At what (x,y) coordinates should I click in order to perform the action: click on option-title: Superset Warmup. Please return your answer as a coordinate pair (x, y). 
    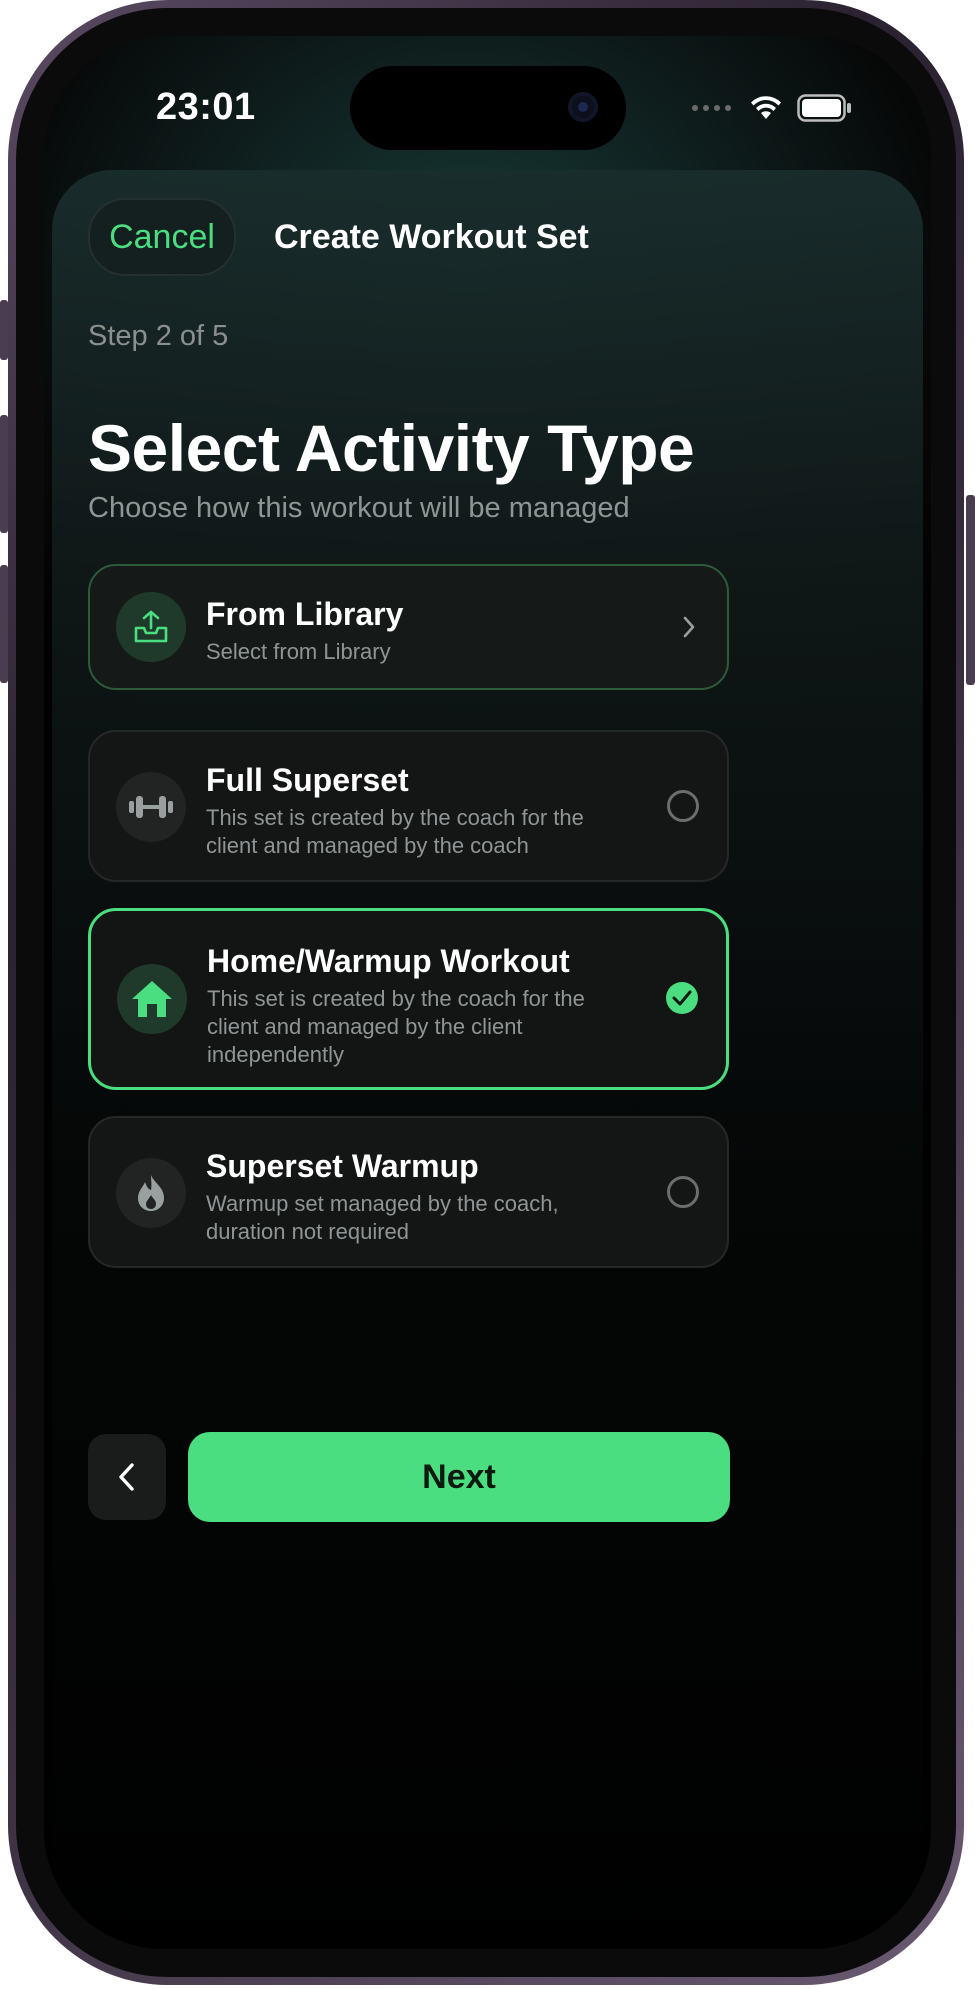
    Looking at the image, I should click on (342, 1166).